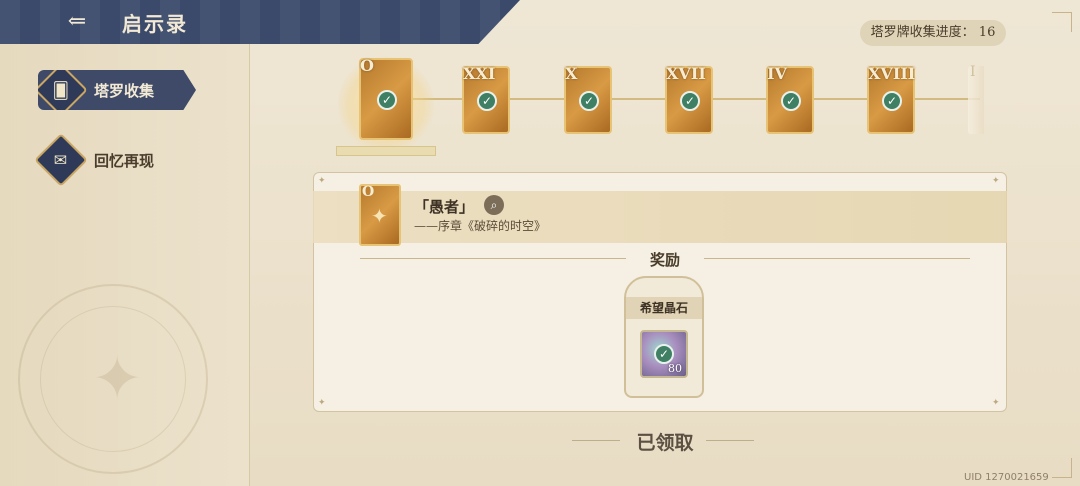 Image resolution: width=1080 pixels, height=486 pixels. Describe the element at coordinates (976, 99) in the screenshot. I see `tarot-card-1-partial: I` at that location.